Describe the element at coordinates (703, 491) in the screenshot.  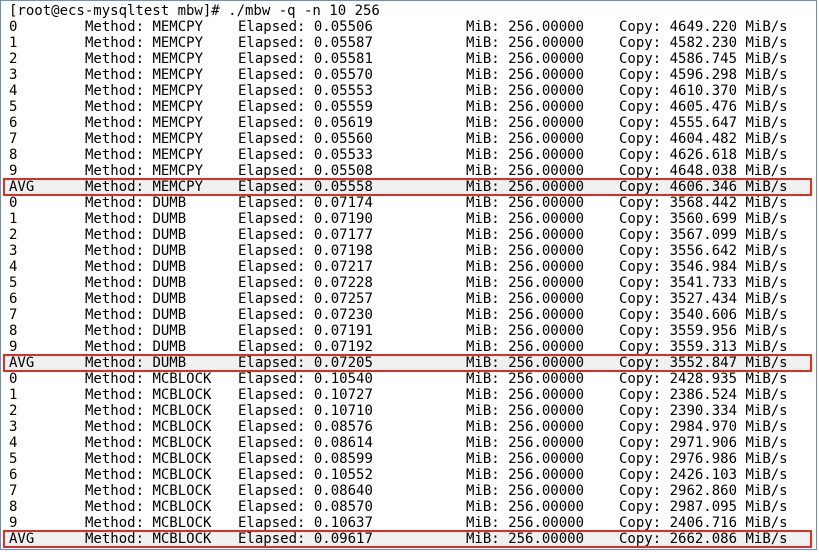
I see `copy-value: 2962.860` at that location.